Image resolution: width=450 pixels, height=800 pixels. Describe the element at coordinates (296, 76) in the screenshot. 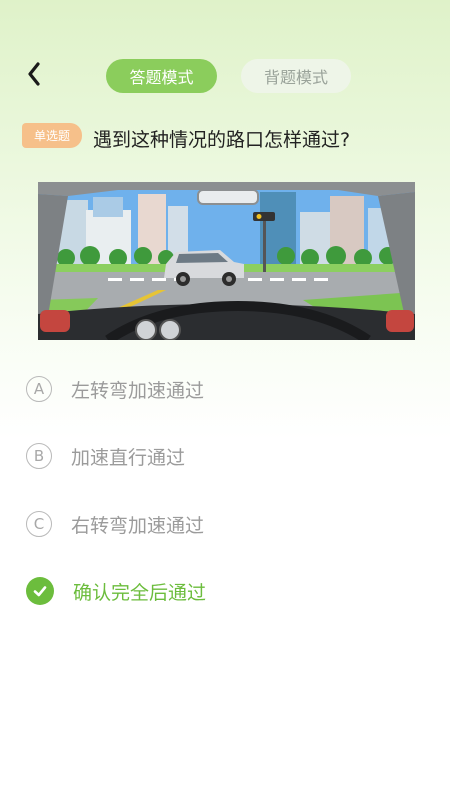

I see `tab-review-mode: 背题模式` at that location.